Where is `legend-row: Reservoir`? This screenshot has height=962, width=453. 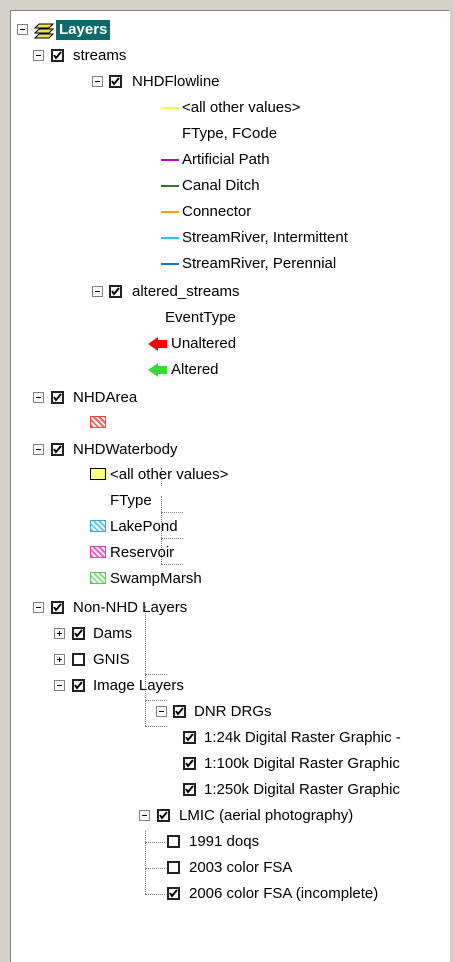 legend-row: Reservoir is located at coordinates (161, 553).